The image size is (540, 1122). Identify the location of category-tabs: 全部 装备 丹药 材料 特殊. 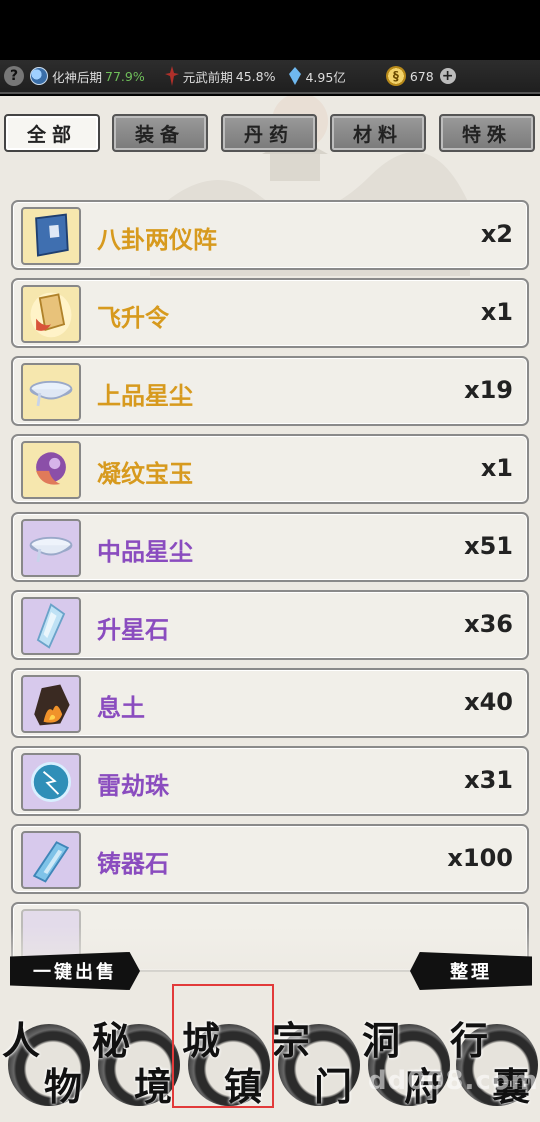
(270, 134).